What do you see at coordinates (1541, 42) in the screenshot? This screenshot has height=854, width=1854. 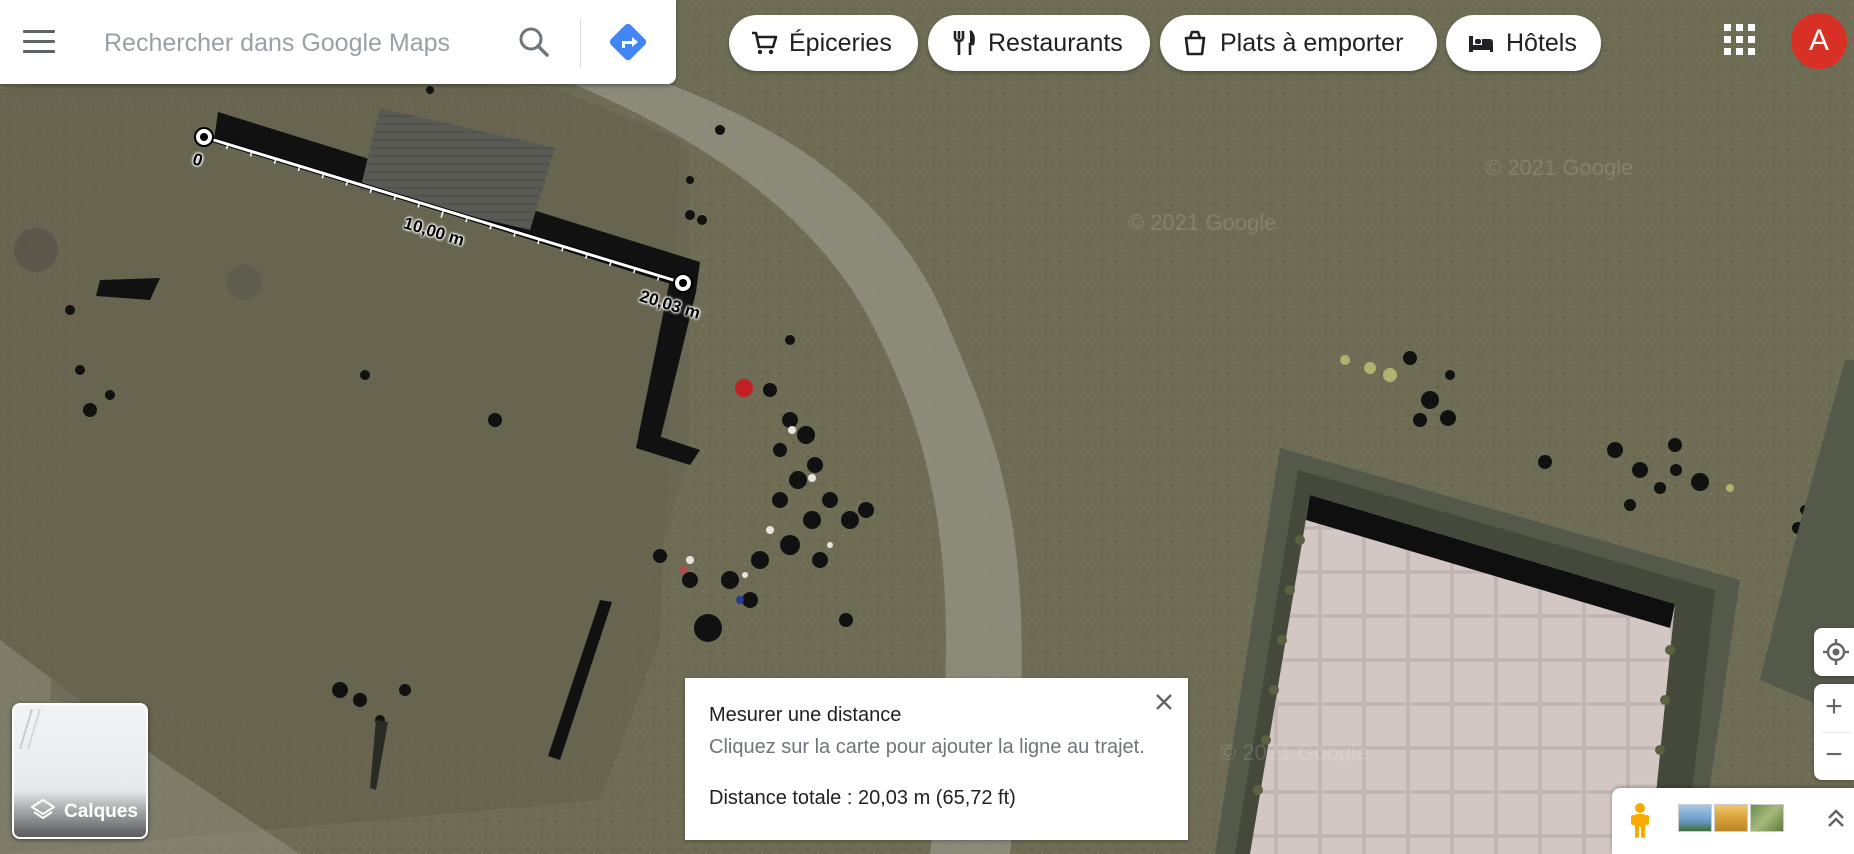 I see `chip-label: Hôtels` at bounding box center [1541, 42].